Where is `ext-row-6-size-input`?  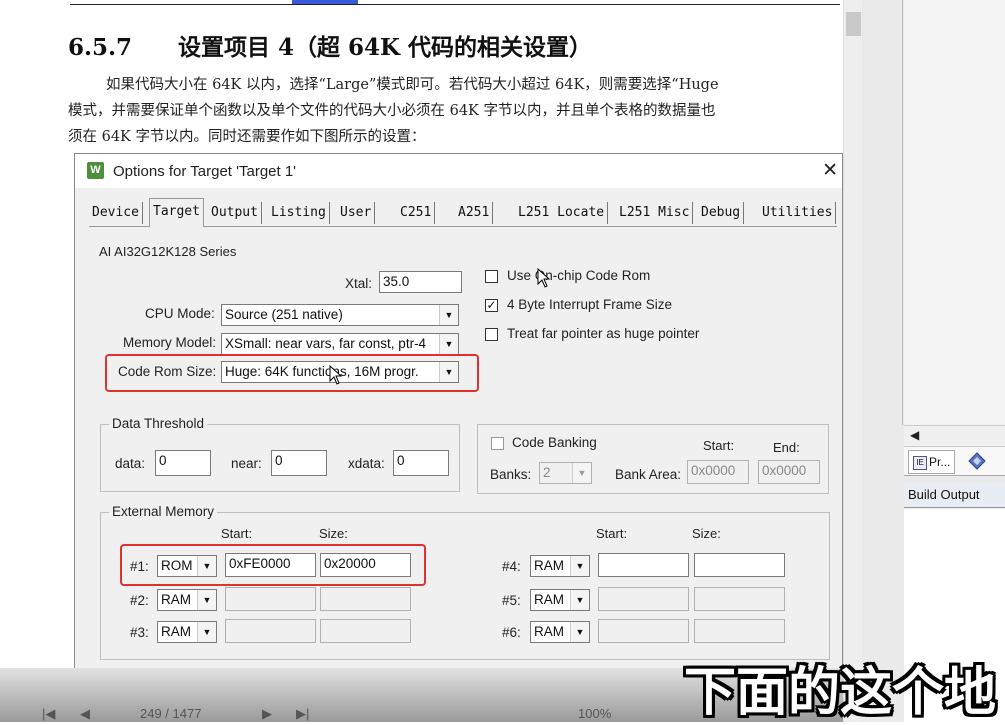 ext-row-6-size-input is located at coordinates (739, 631).